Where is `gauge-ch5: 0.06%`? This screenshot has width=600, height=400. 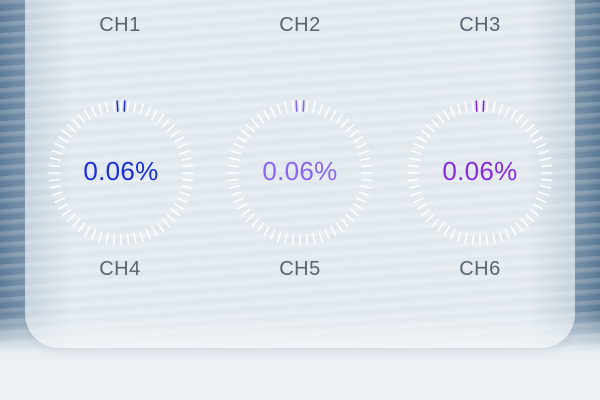 gauge-ch5: 0.06% is located at coordinates (300, 173).